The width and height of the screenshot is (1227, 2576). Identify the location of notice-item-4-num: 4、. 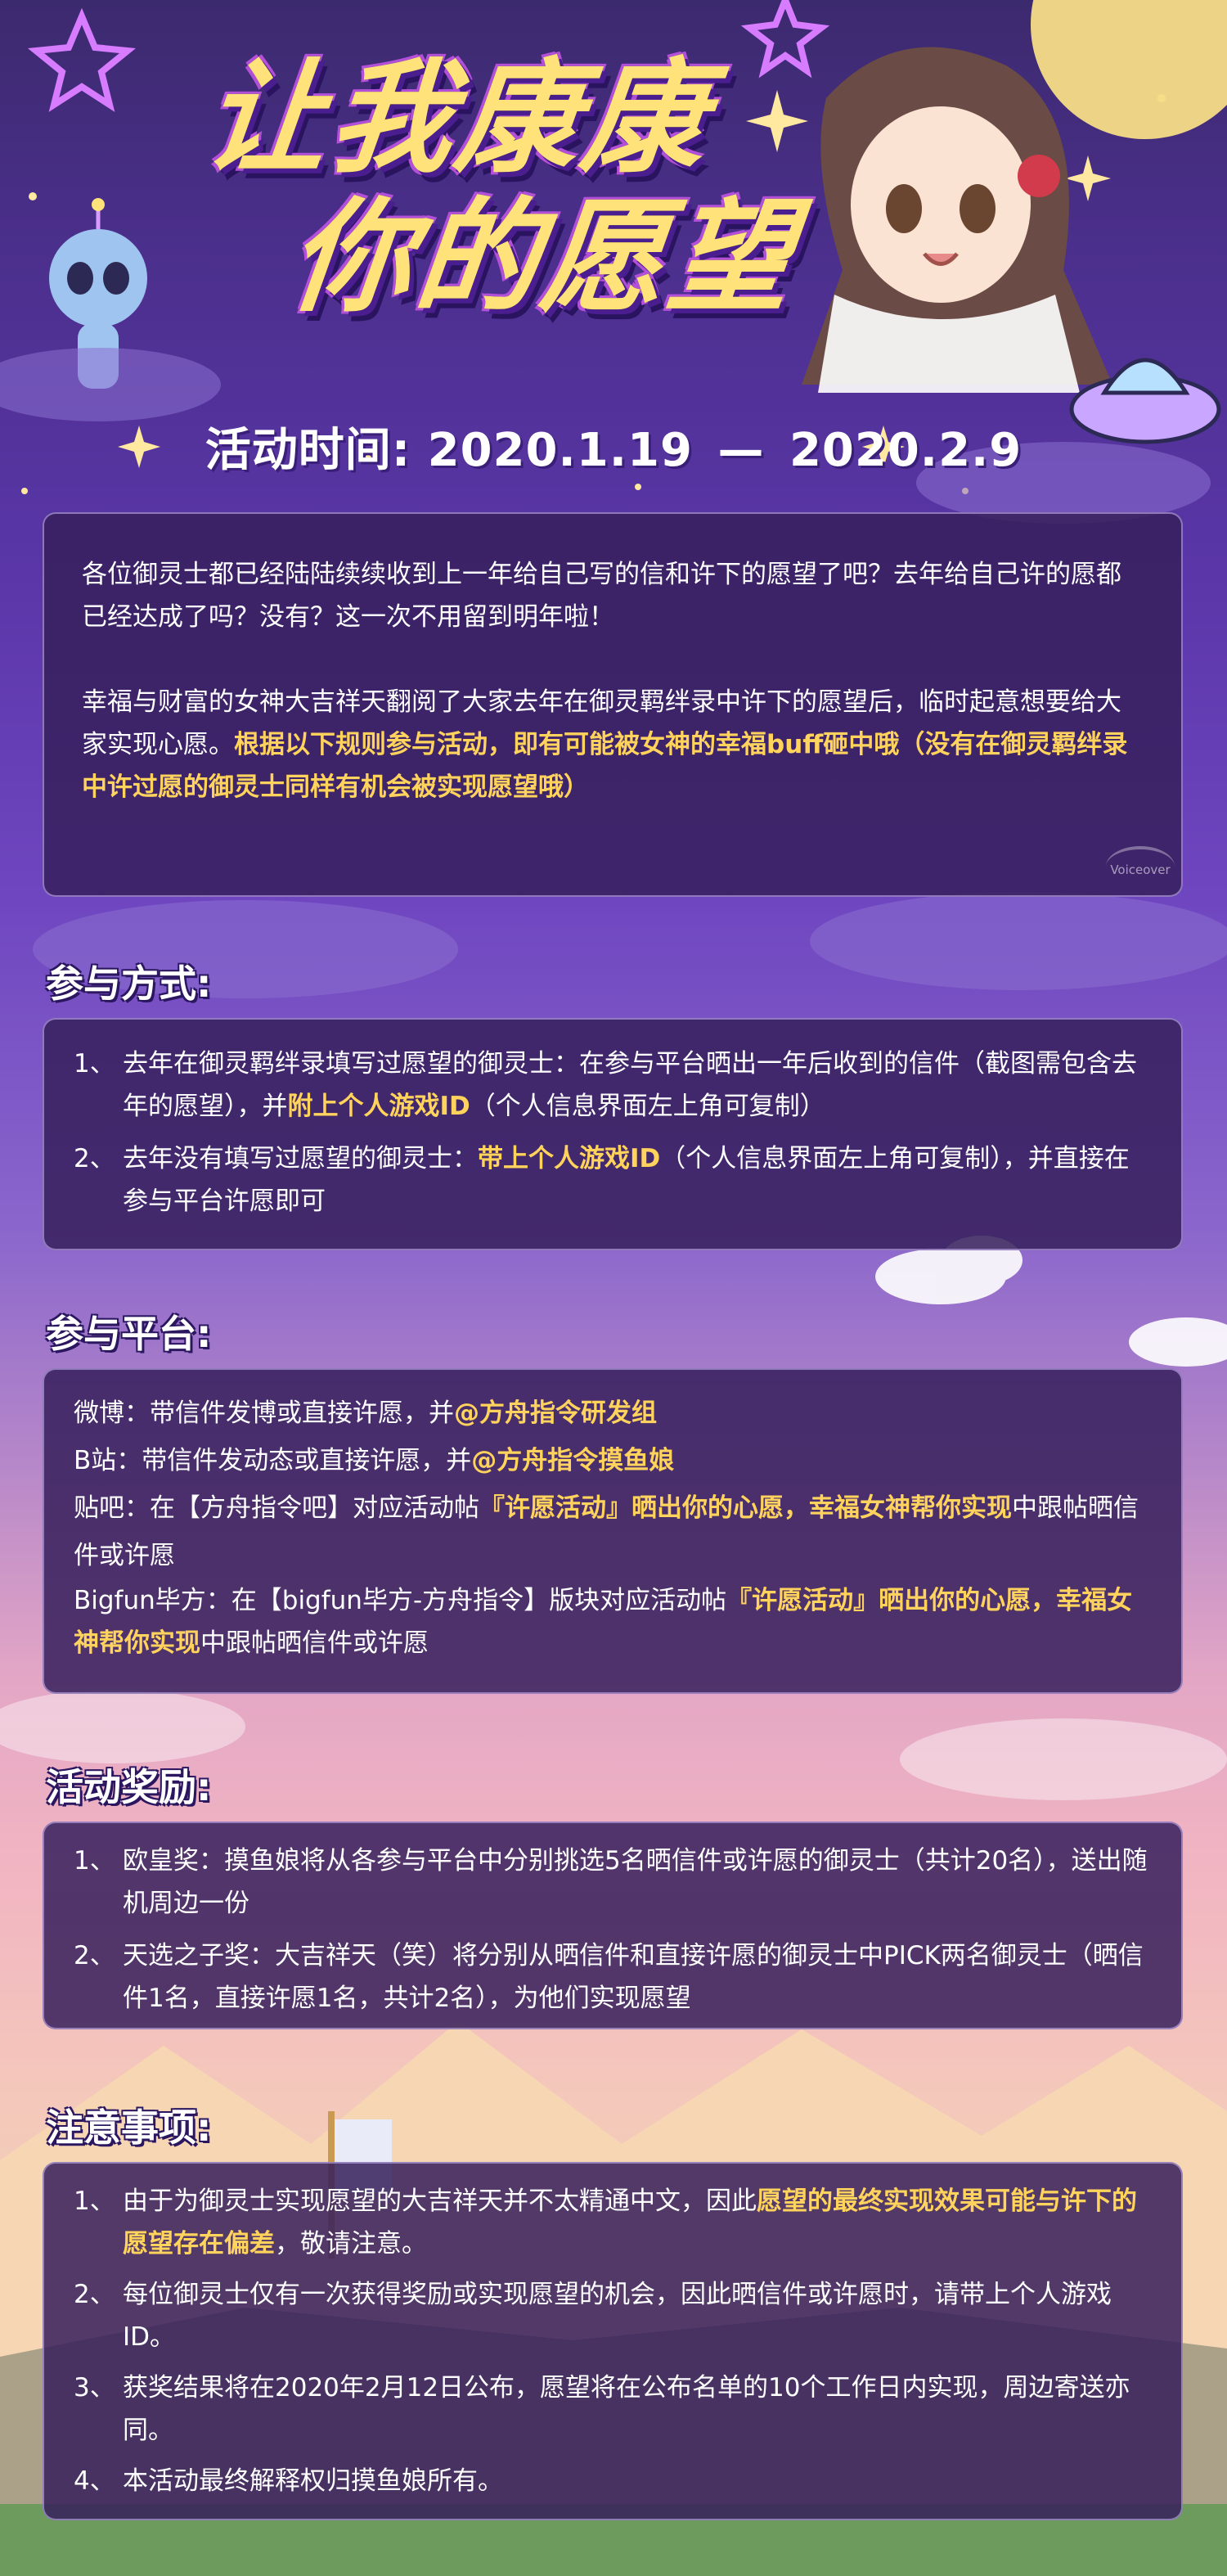
(94, 2481).